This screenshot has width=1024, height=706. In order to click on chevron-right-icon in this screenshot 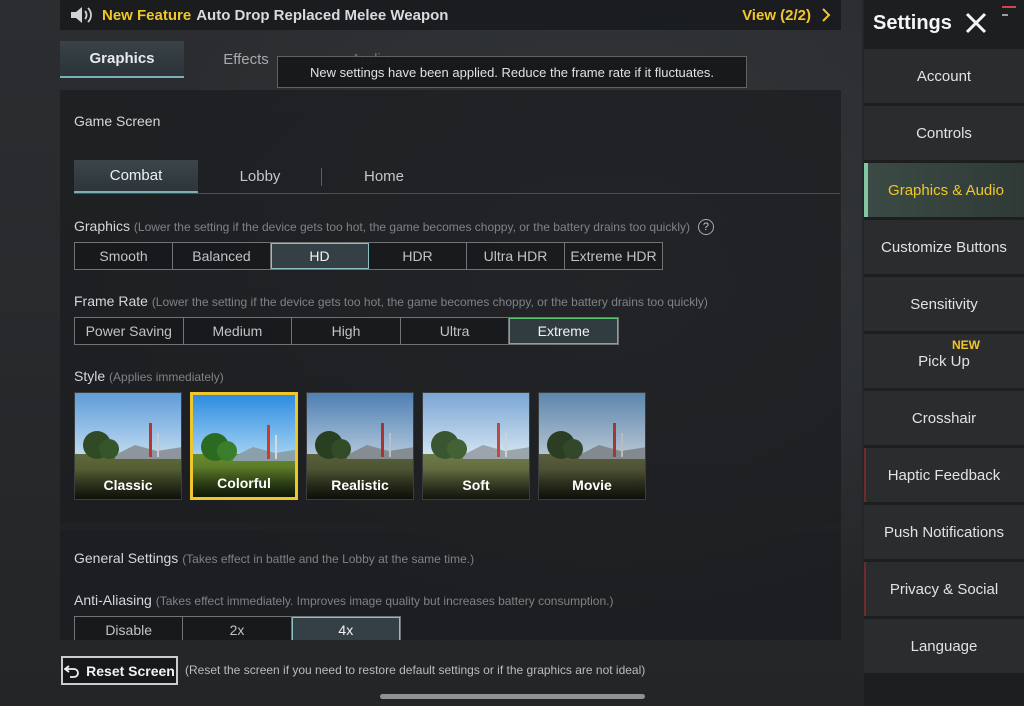, I will do `click(826, 15)`.